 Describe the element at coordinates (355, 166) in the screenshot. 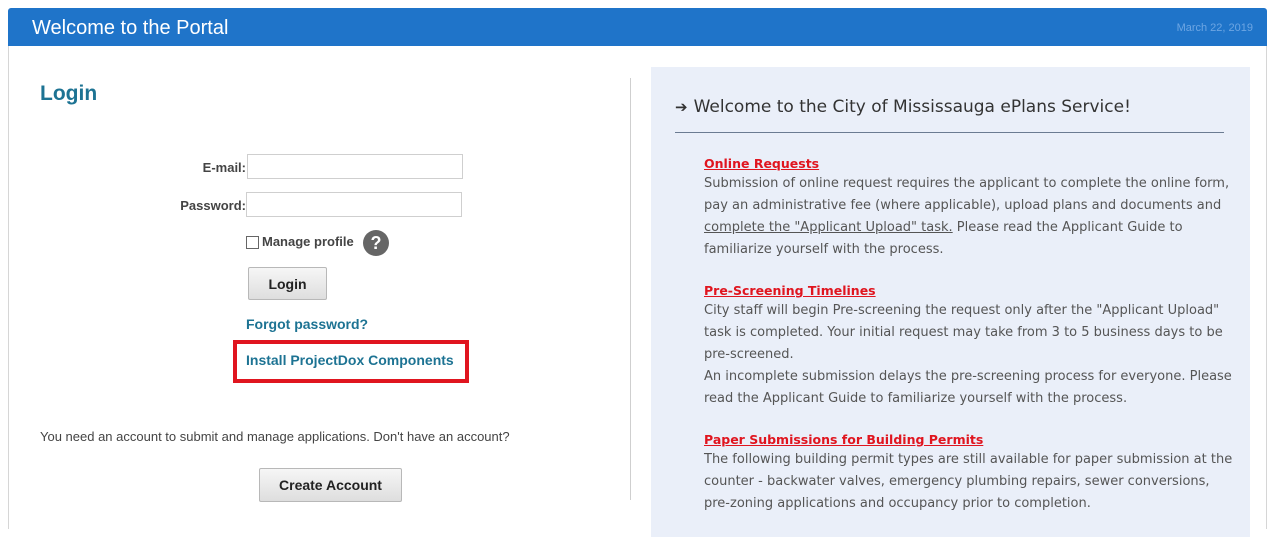

I see `email-input` at that location.